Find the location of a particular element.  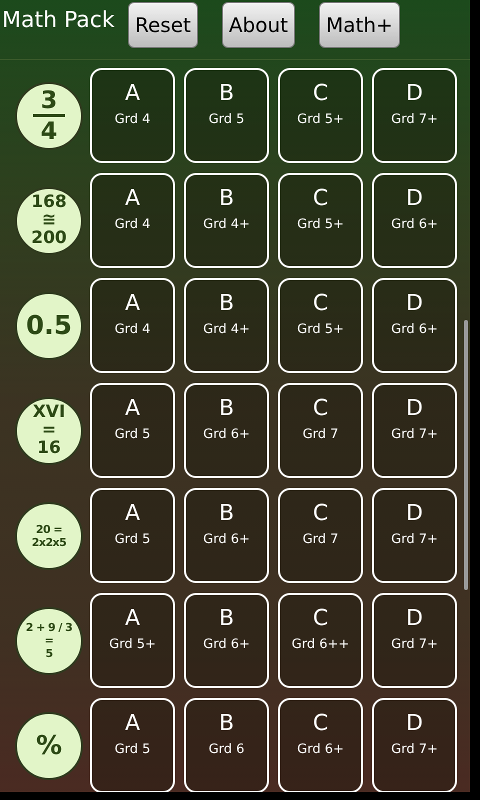

header-button: About is located at coordinates (259, 25).